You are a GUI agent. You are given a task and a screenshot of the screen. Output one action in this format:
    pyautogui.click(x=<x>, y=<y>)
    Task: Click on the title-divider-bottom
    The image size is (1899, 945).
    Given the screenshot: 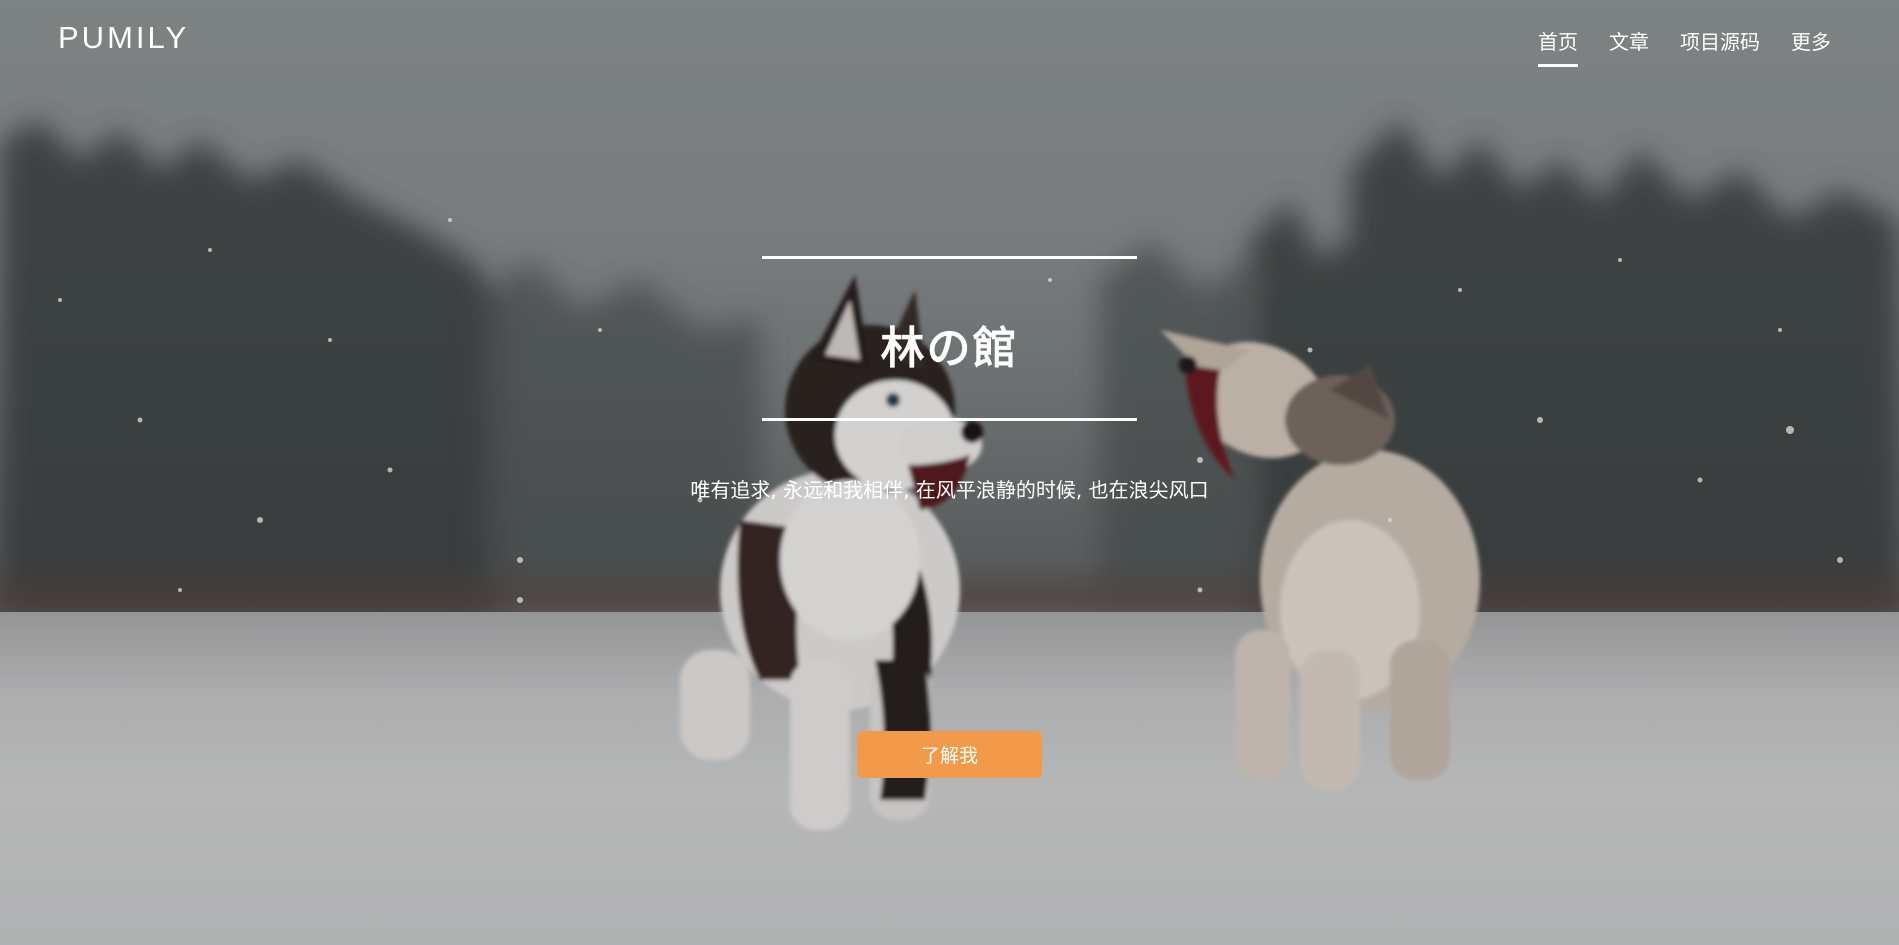 What is the action you would take?
    pyautogui.click(x=949, y=419)
    